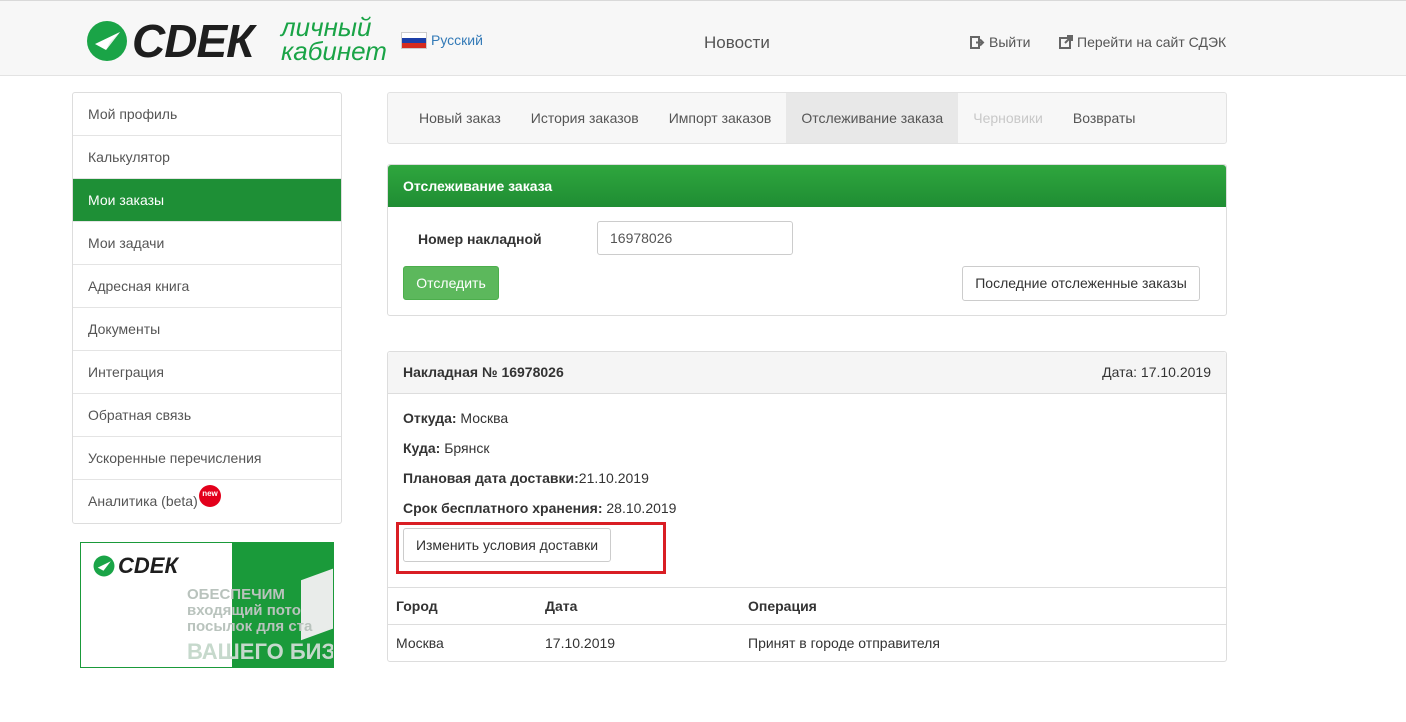 This screenshot has width=1406, height=722. What do you see at coordinates (207, 243) in the screenshot?
I see `sidebar-item-my-tasks: Мои задачи` at bounding box center [207, 243].